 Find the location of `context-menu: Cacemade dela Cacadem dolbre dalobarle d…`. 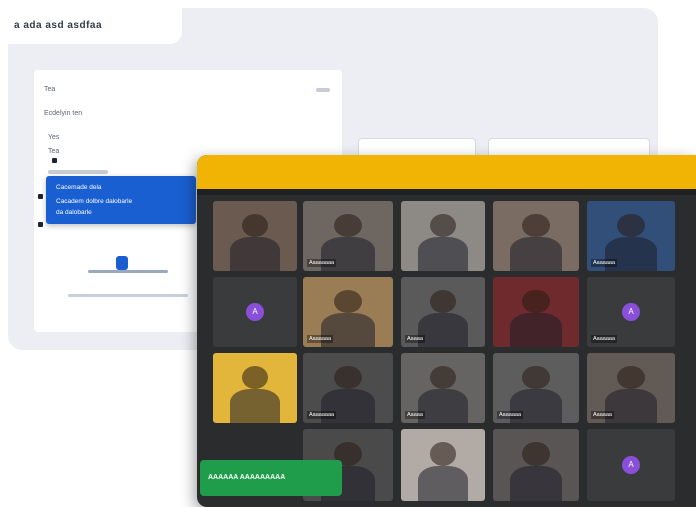

context-menu: Cacemade dela Cacadem dolbre dalobarle d… is located at coordinates (121, 200).